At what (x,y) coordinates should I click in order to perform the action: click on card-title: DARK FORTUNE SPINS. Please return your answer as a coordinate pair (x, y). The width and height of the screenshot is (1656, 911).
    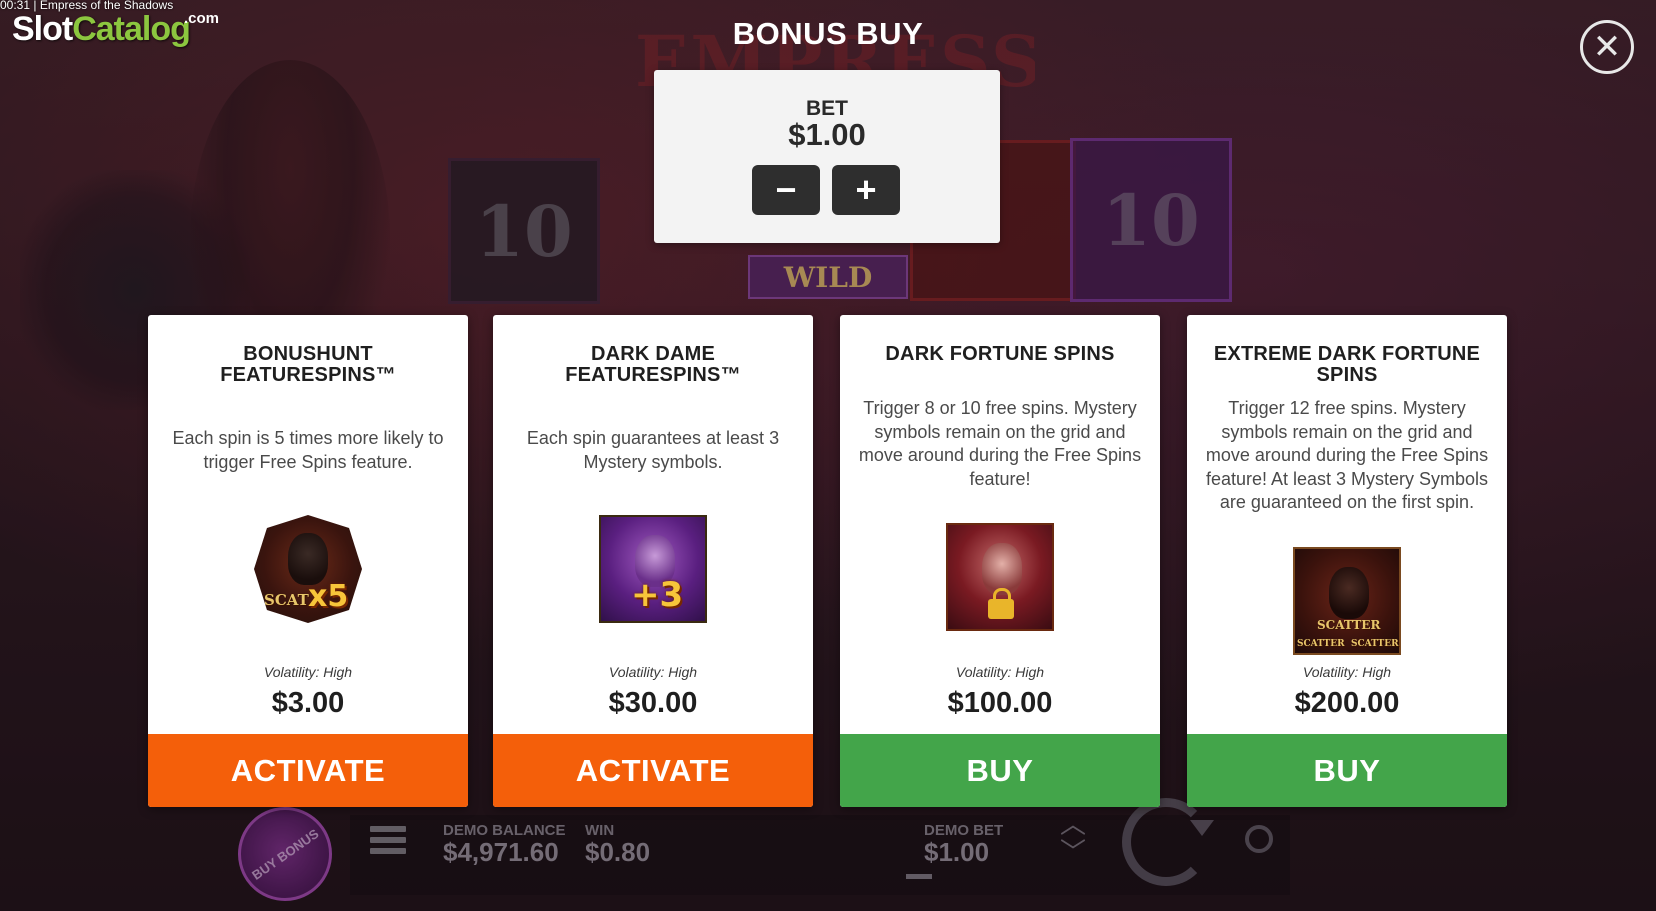
    Looking at the image, I should click on (1000, 354).